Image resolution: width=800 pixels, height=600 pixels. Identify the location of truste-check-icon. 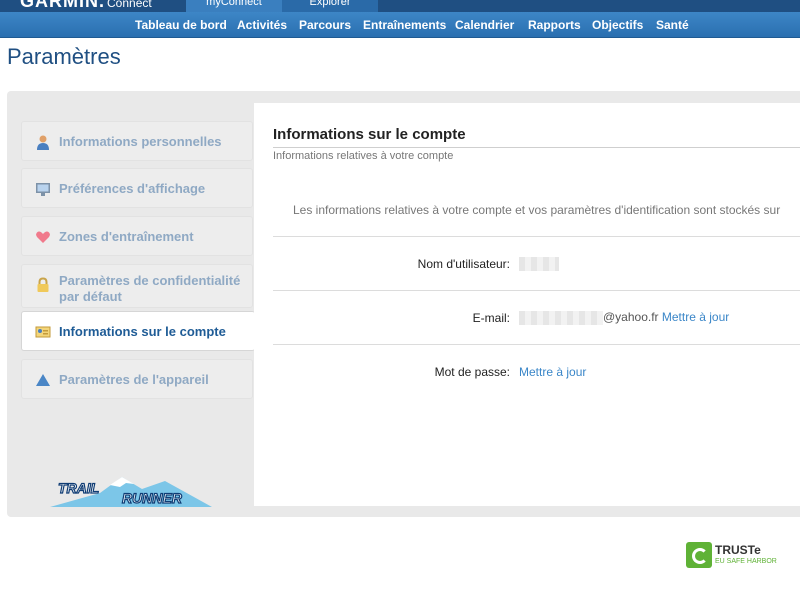
(699, 555).